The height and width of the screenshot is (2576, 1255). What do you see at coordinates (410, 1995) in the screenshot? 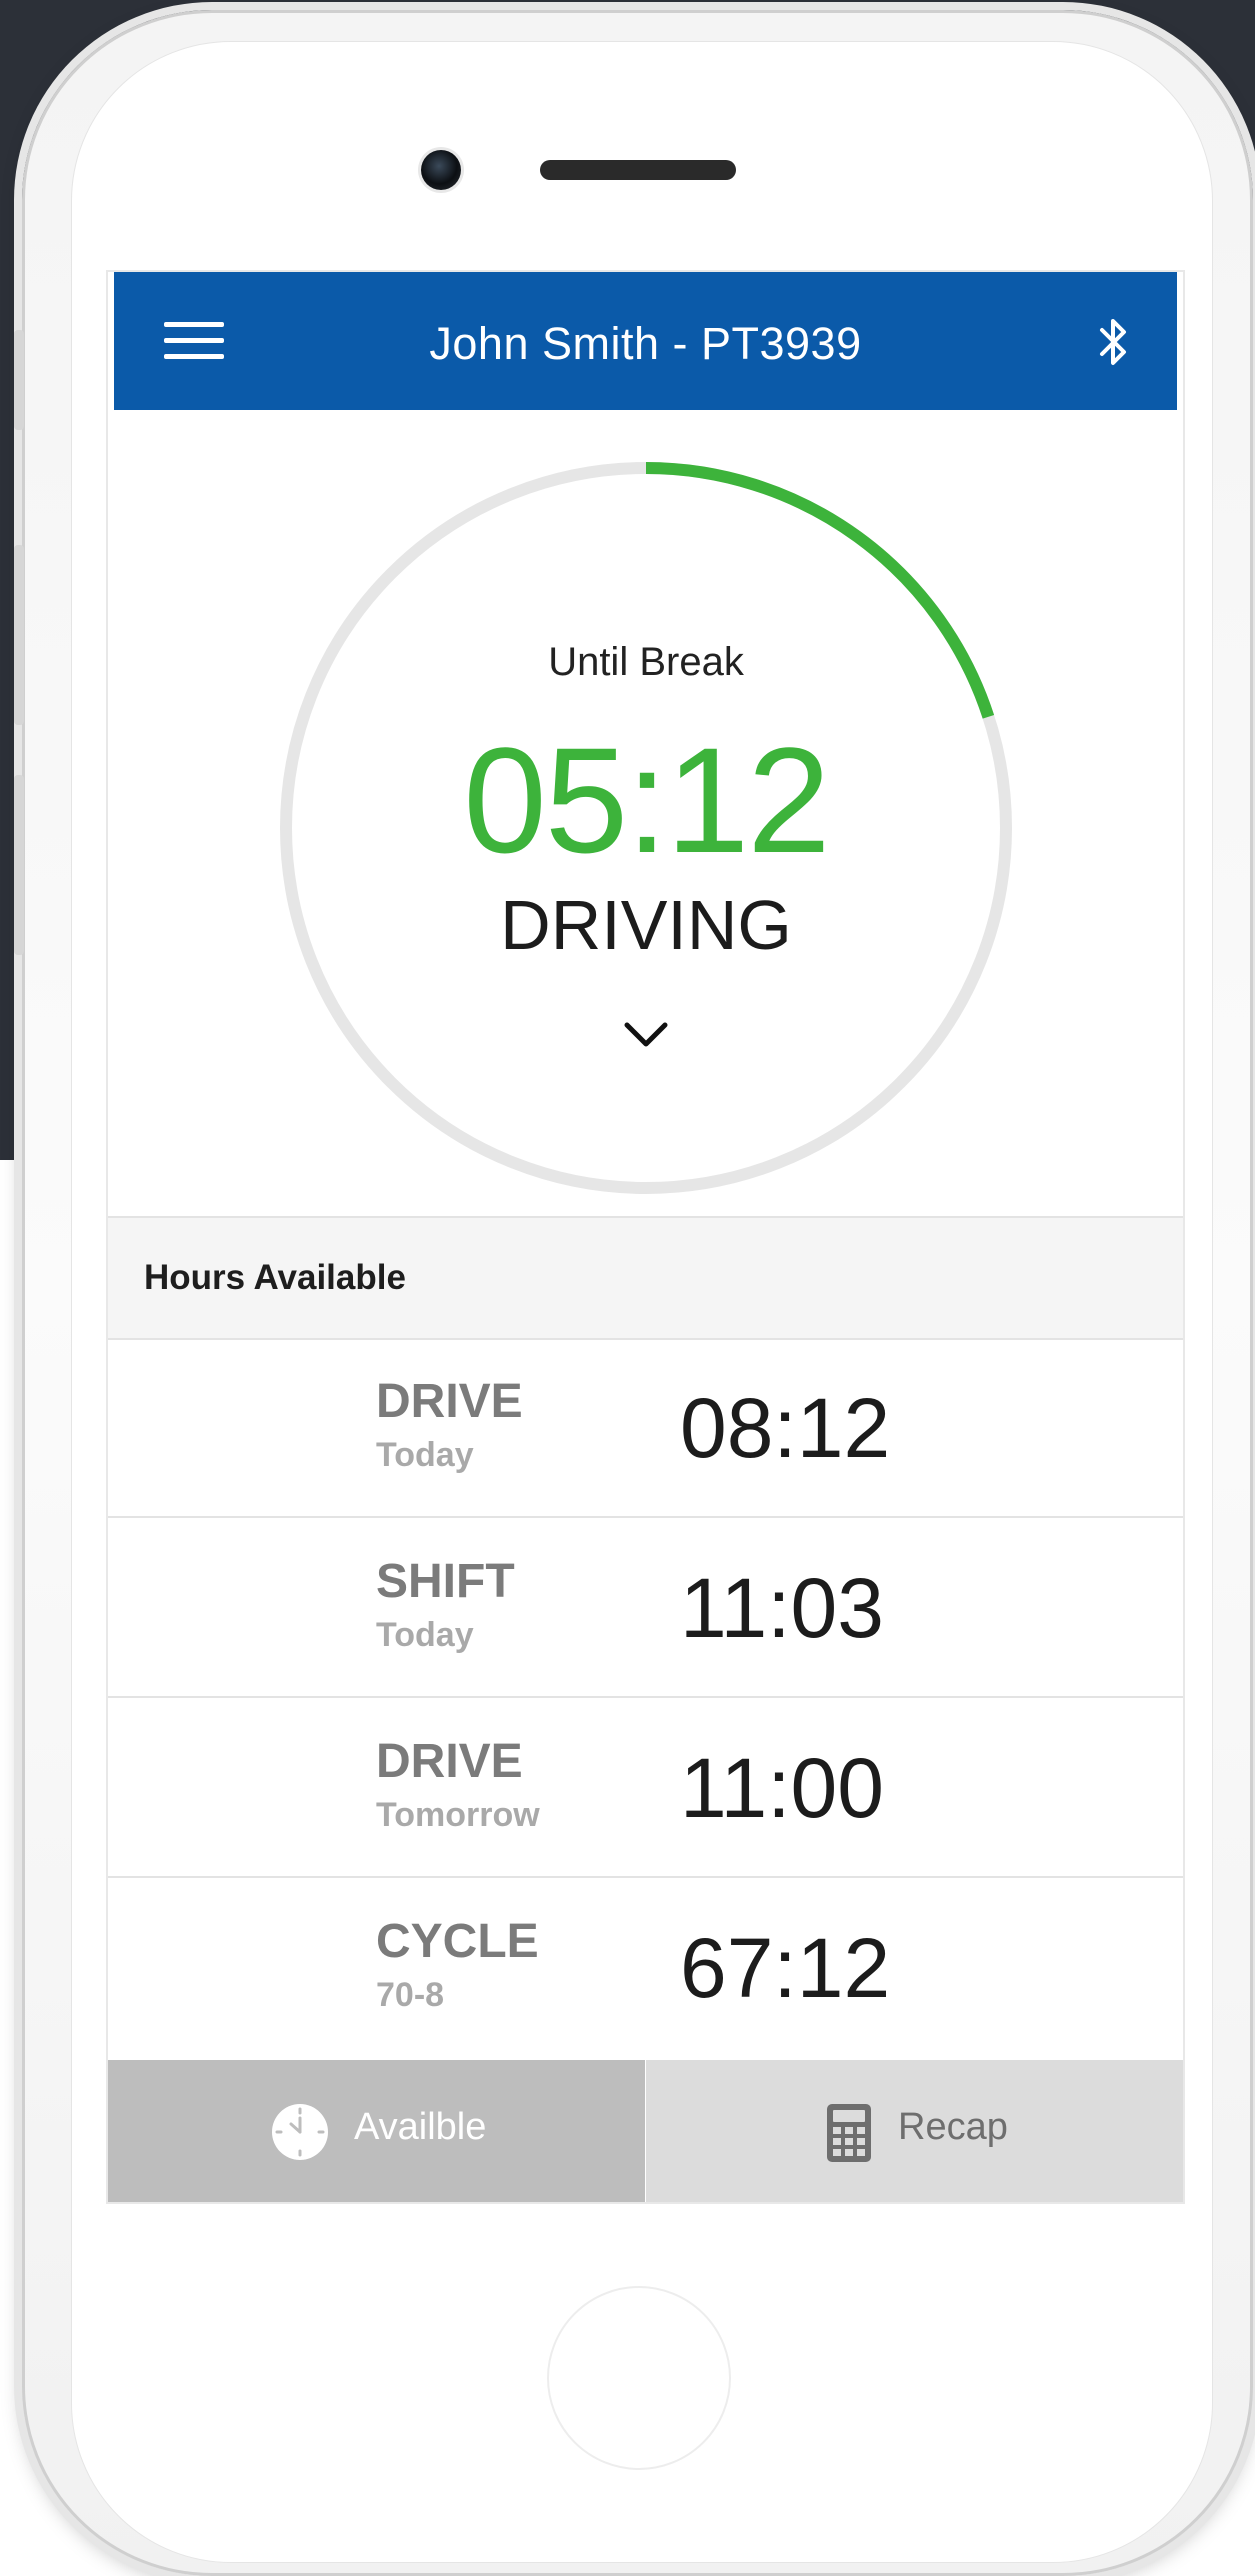
I see `hours-sublabel: 70-8` at bounding box center [410, 1995].